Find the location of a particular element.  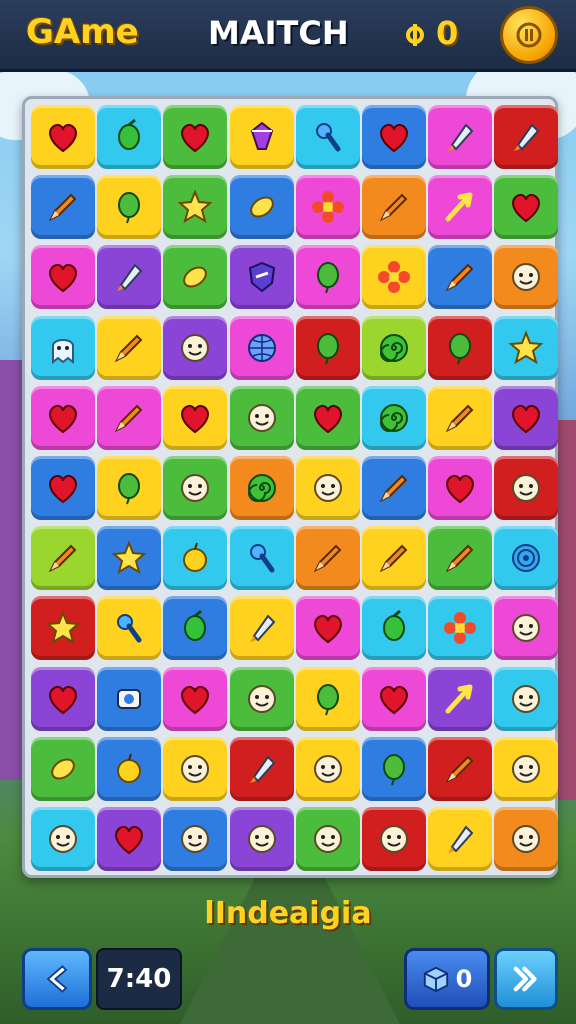

rocket-icon is located at coordinates (262, 628).